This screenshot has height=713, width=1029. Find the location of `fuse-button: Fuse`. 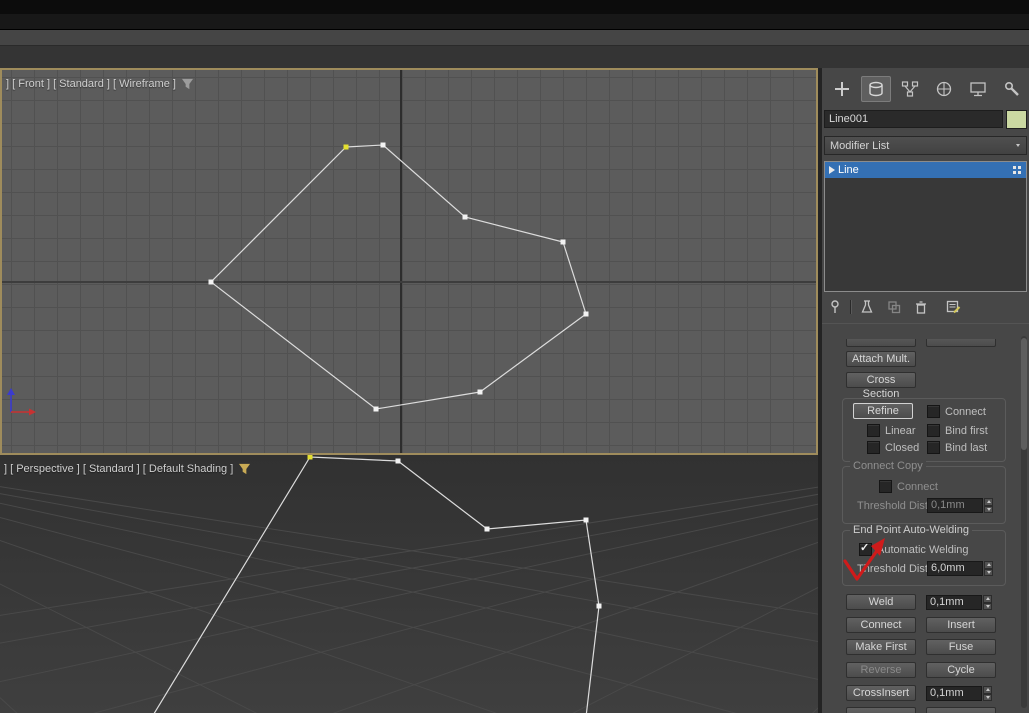

fuse-button: Fuse is located at coordinates (961, 647).